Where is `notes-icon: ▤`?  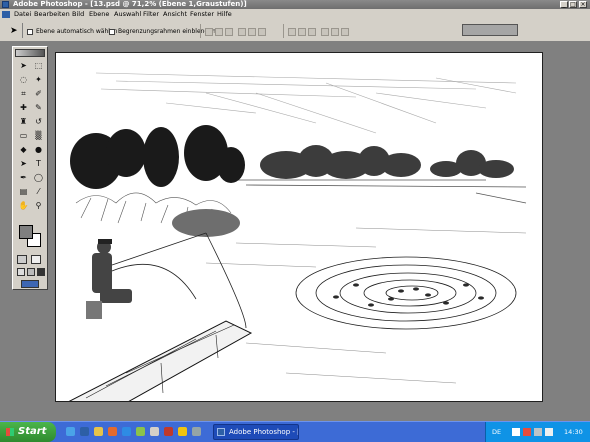 notes-icon: ▤ is located at coordinates (23, 191).